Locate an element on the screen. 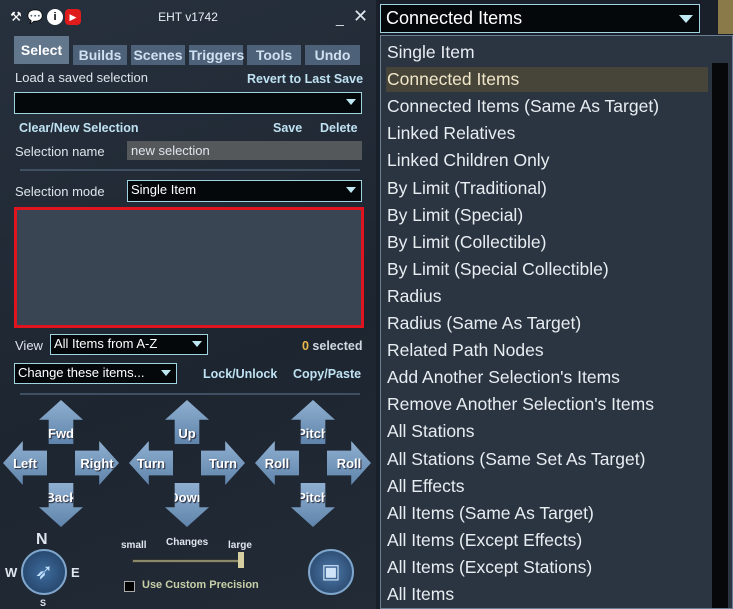 The height and width of the screenshot is (609, 733). custom-precision-label: Use Custom Precision is located at coordinates (200, 585).